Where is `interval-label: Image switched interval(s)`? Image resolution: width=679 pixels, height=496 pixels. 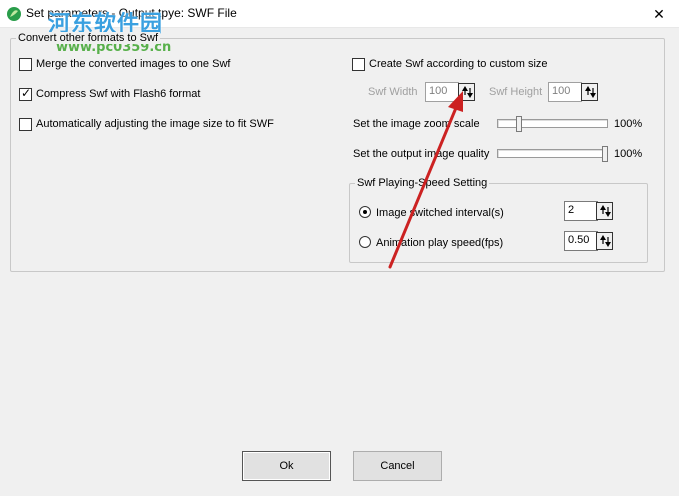 interval-label: Image switched interval(s) is located at coordinates (440, 213).